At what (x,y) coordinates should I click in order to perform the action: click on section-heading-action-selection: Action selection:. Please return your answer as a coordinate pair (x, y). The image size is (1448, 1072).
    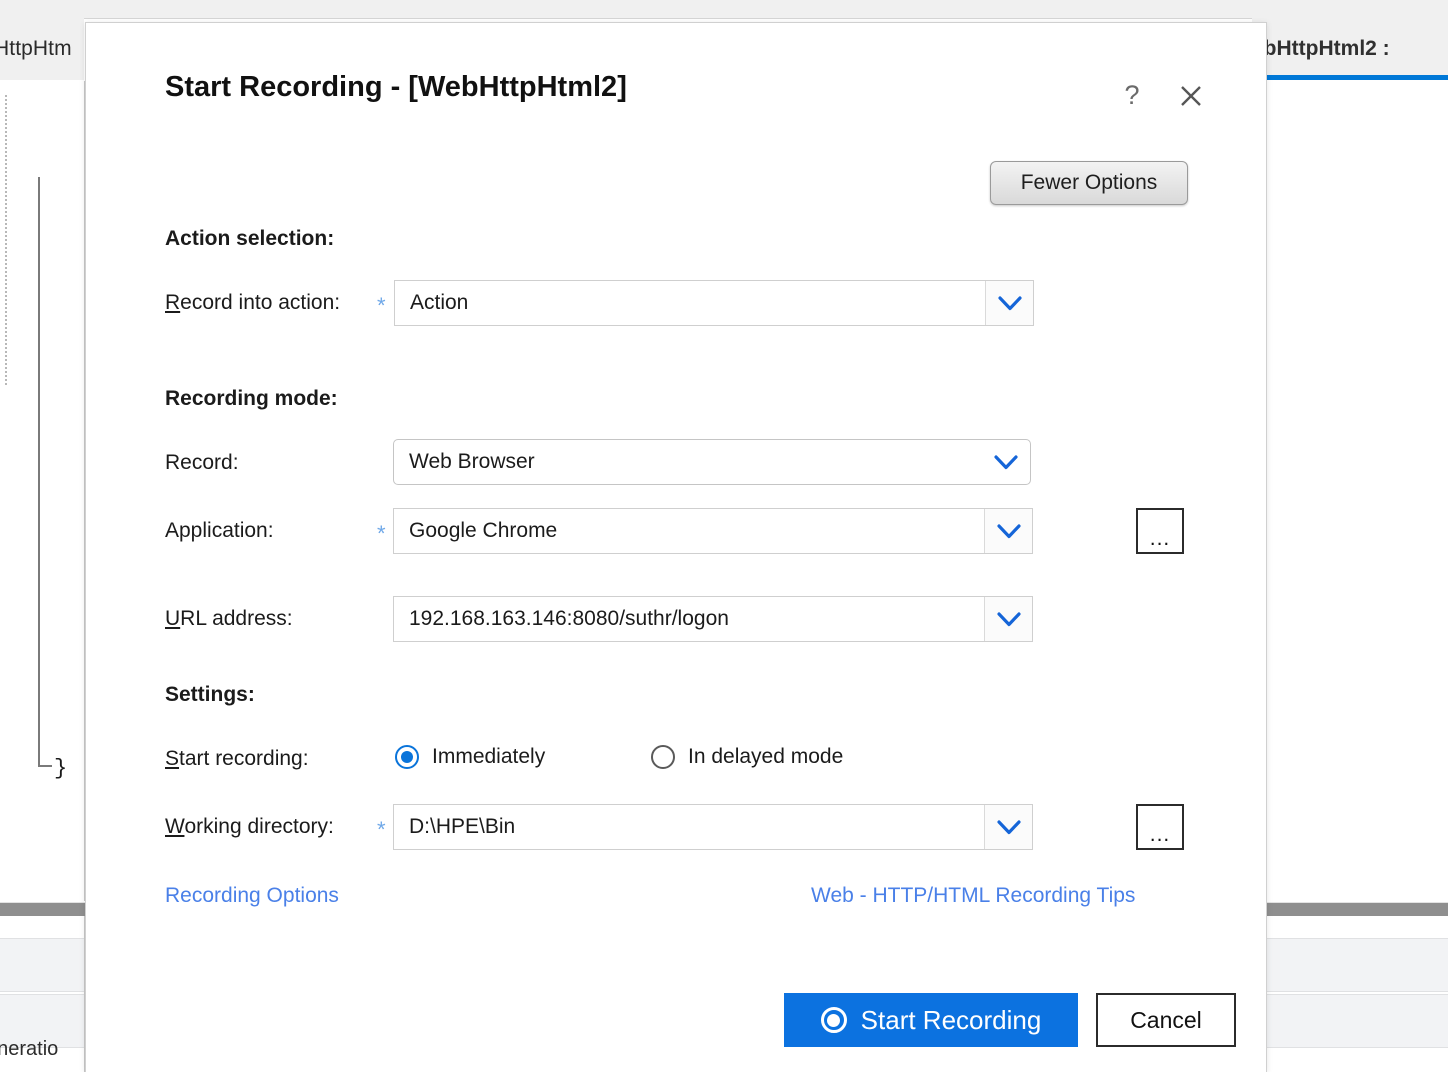
    Looking at the image, I should click on (250, 238).